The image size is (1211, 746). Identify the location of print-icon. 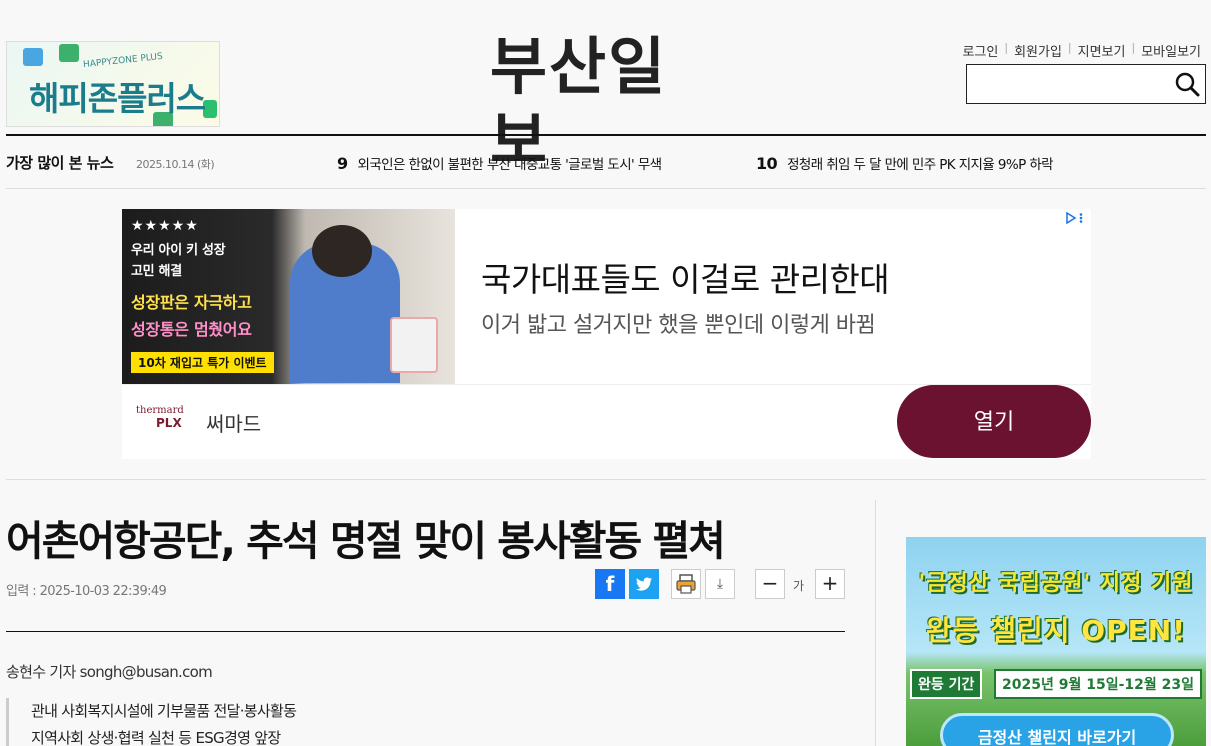
(686, 584).